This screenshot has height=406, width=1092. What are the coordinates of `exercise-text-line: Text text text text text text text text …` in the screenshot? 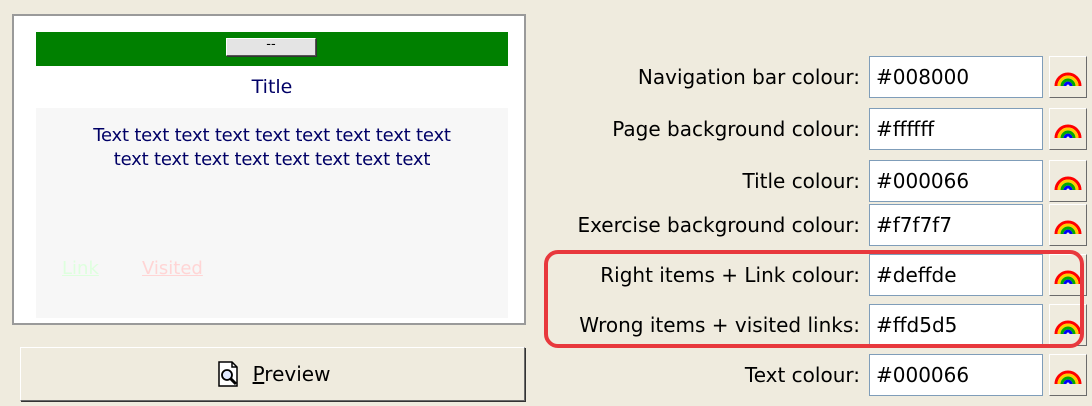 It's located at (272, 135).